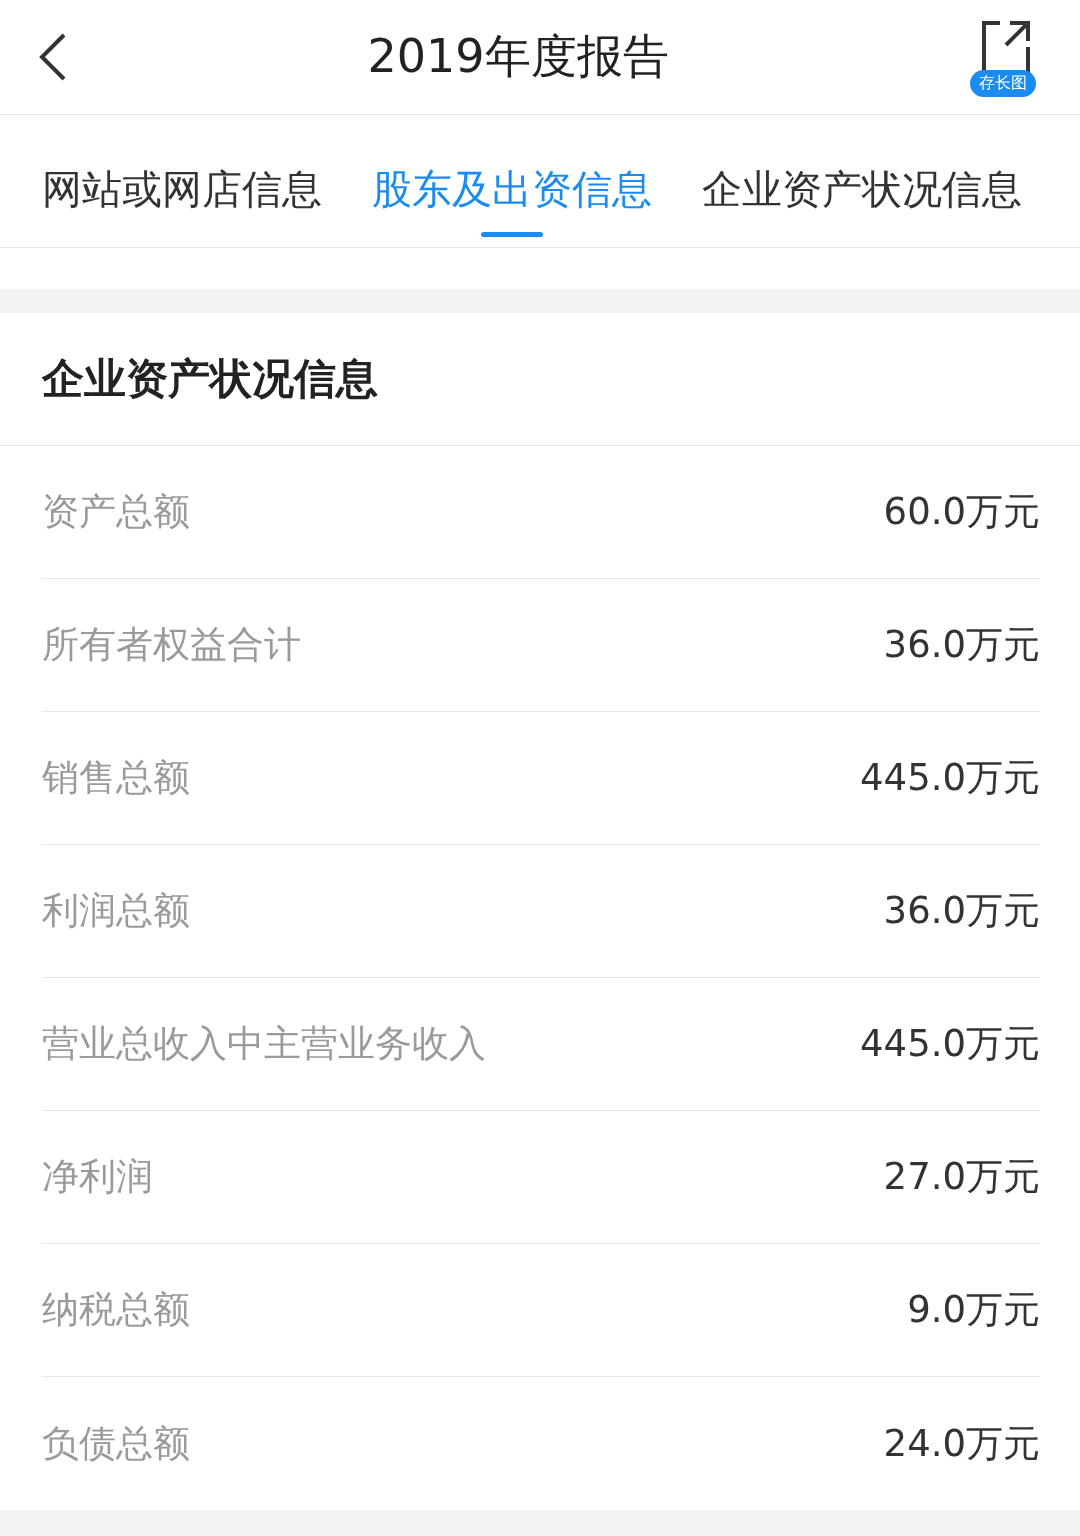 Image resolution: width=1080 pixels, height=1536 pixels. What do you see at coordinates (961, 1443) in the screenshot?
I see `field-value: 24.0万元` at bounding box center [961, 1443].